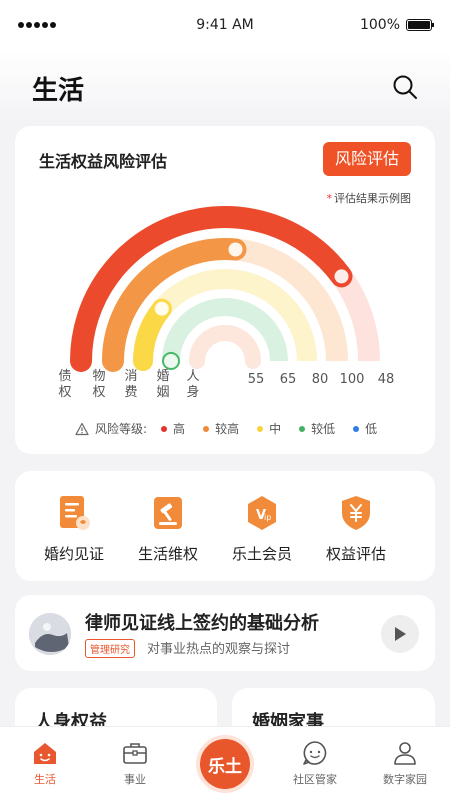  I want to click on chat-face-icon, so click(315, 753).